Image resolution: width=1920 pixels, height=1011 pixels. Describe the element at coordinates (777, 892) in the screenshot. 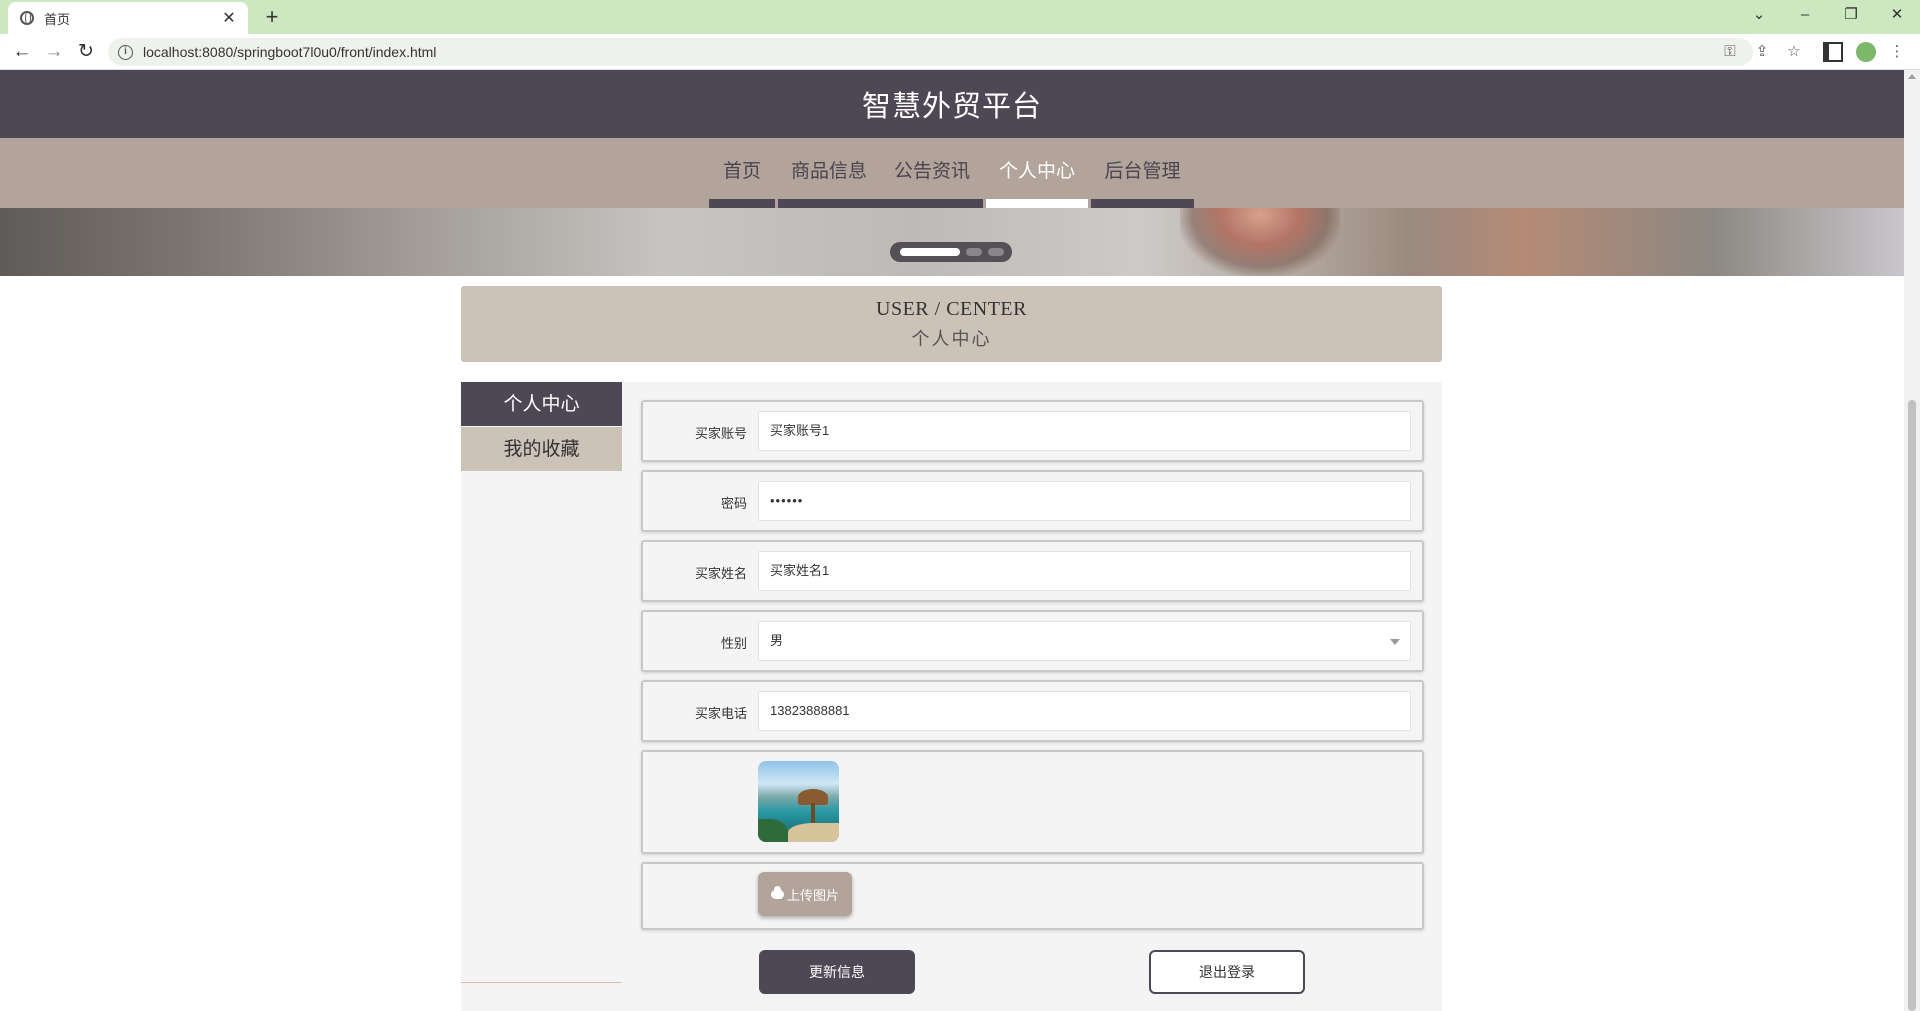

I see `cloud-upload-icon` at that location.